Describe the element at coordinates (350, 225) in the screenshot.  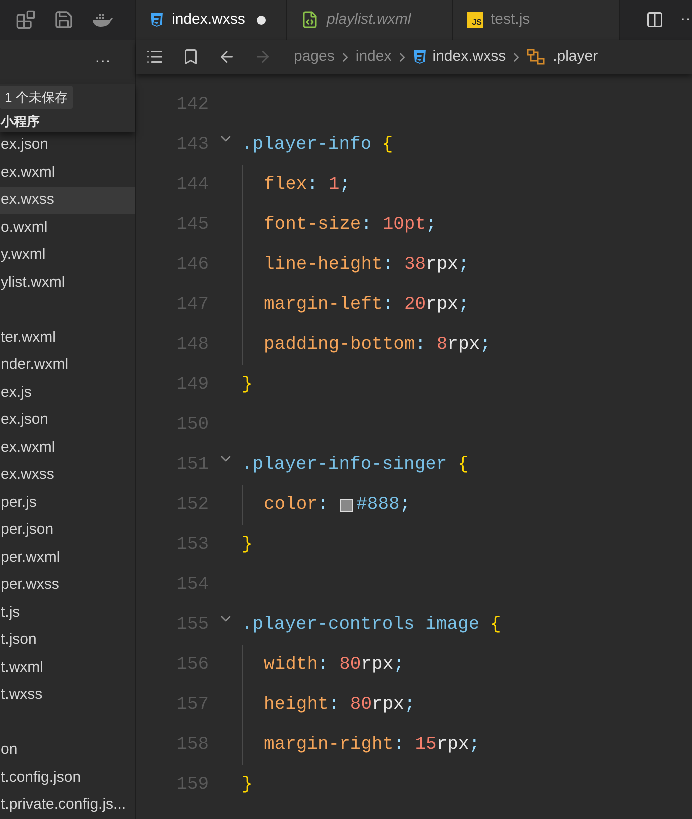
I see `code-line: font-size: 10pt;` at that location.